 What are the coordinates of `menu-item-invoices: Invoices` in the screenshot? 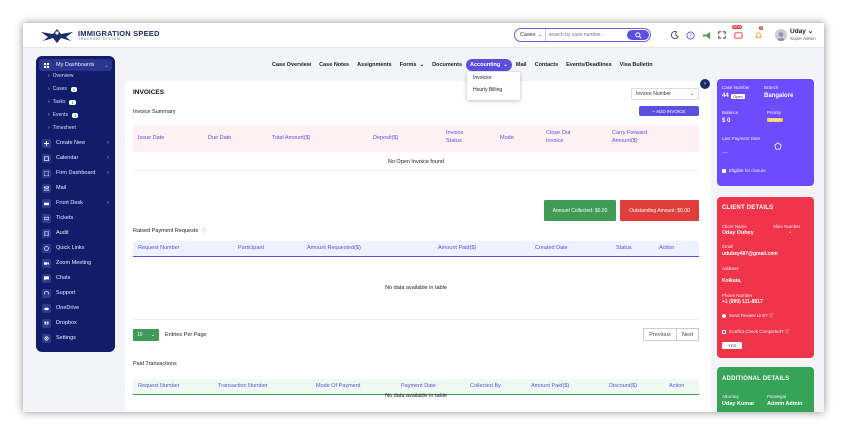 It's located at (493, 78).